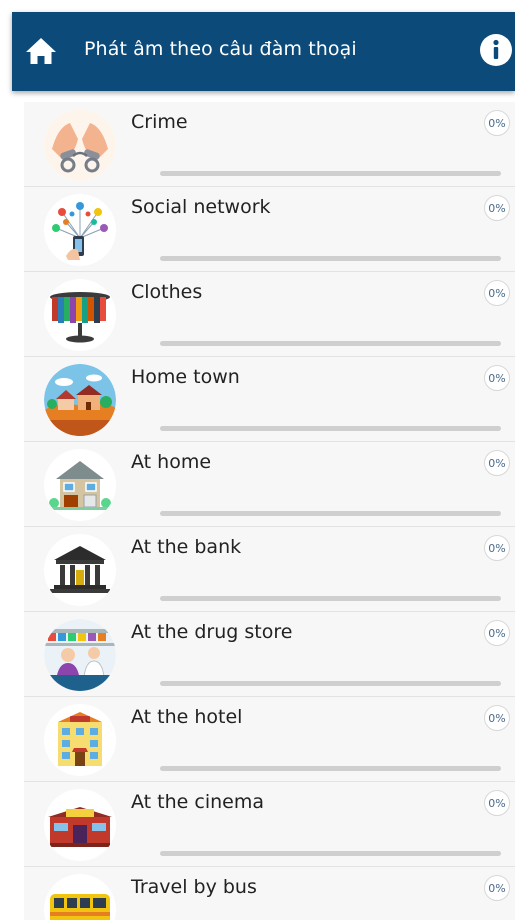 The width and height of the screenshot is (515, 920). I want to click on topic-label: Travel by bus, so click(194, 887).